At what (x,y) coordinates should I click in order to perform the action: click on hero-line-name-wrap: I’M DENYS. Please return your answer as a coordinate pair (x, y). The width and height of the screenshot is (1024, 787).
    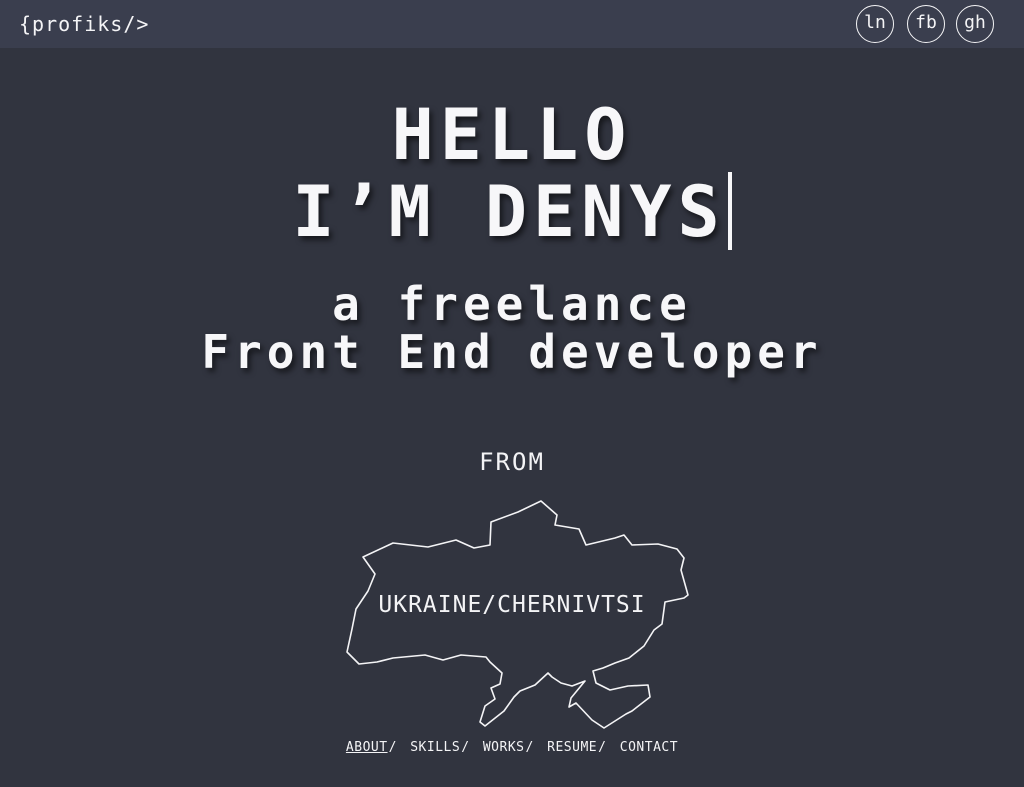
    Looking at the image, I should click on (512, 211).